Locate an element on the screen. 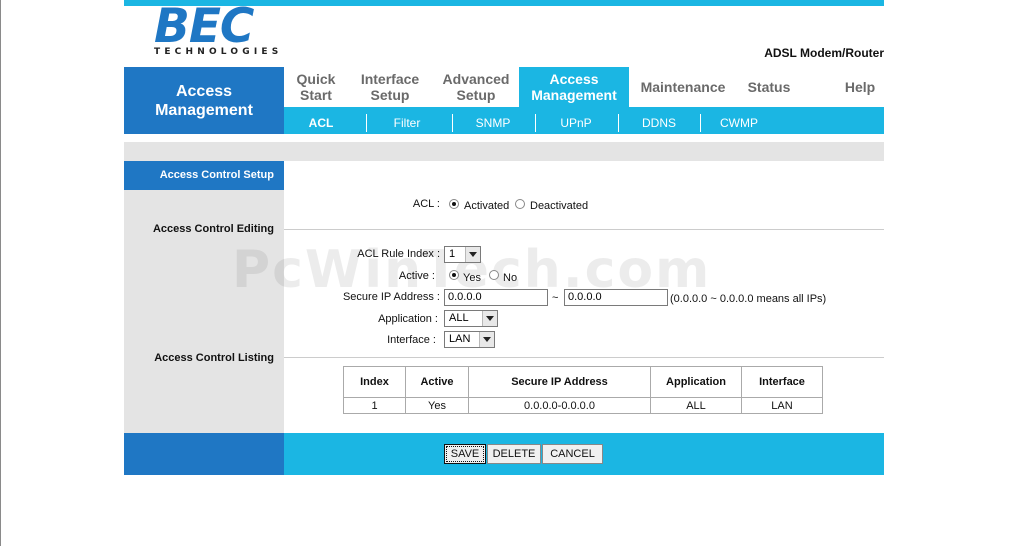  nav-label: Quick is located at coordinates (316, 79).